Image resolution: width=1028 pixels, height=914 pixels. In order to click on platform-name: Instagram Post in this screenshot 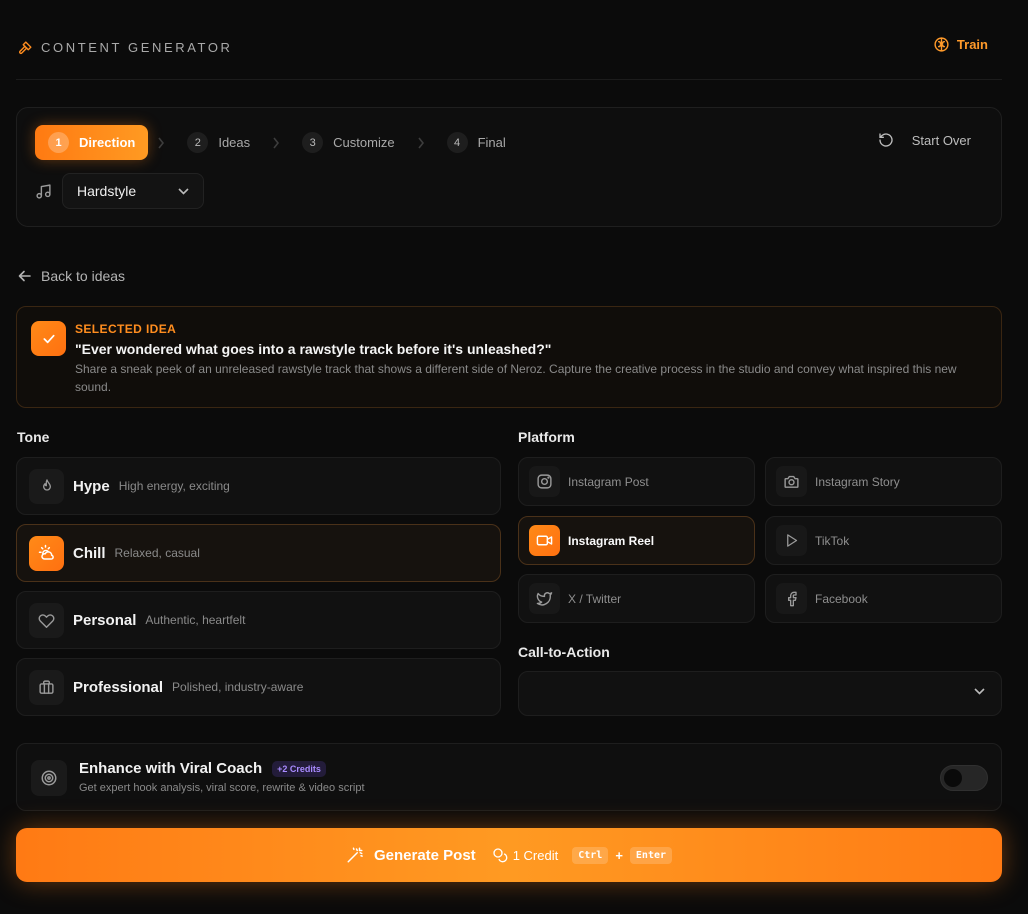, I will do `click(608, 481)`.